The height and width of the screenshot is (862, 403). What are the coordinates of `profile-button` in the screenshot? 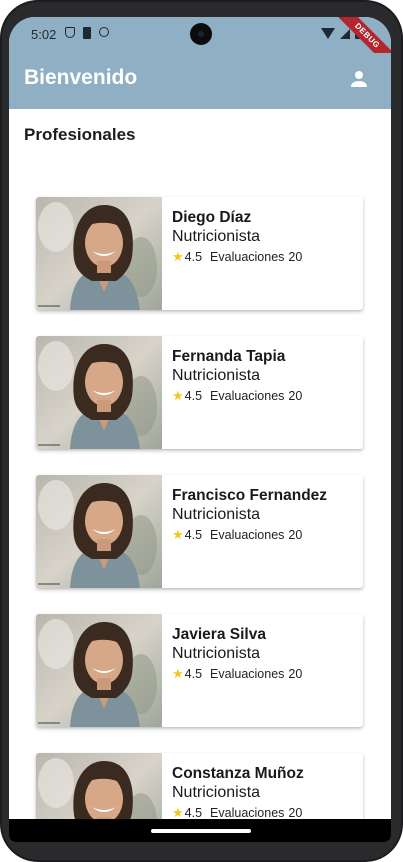 It's located at (359, 79).